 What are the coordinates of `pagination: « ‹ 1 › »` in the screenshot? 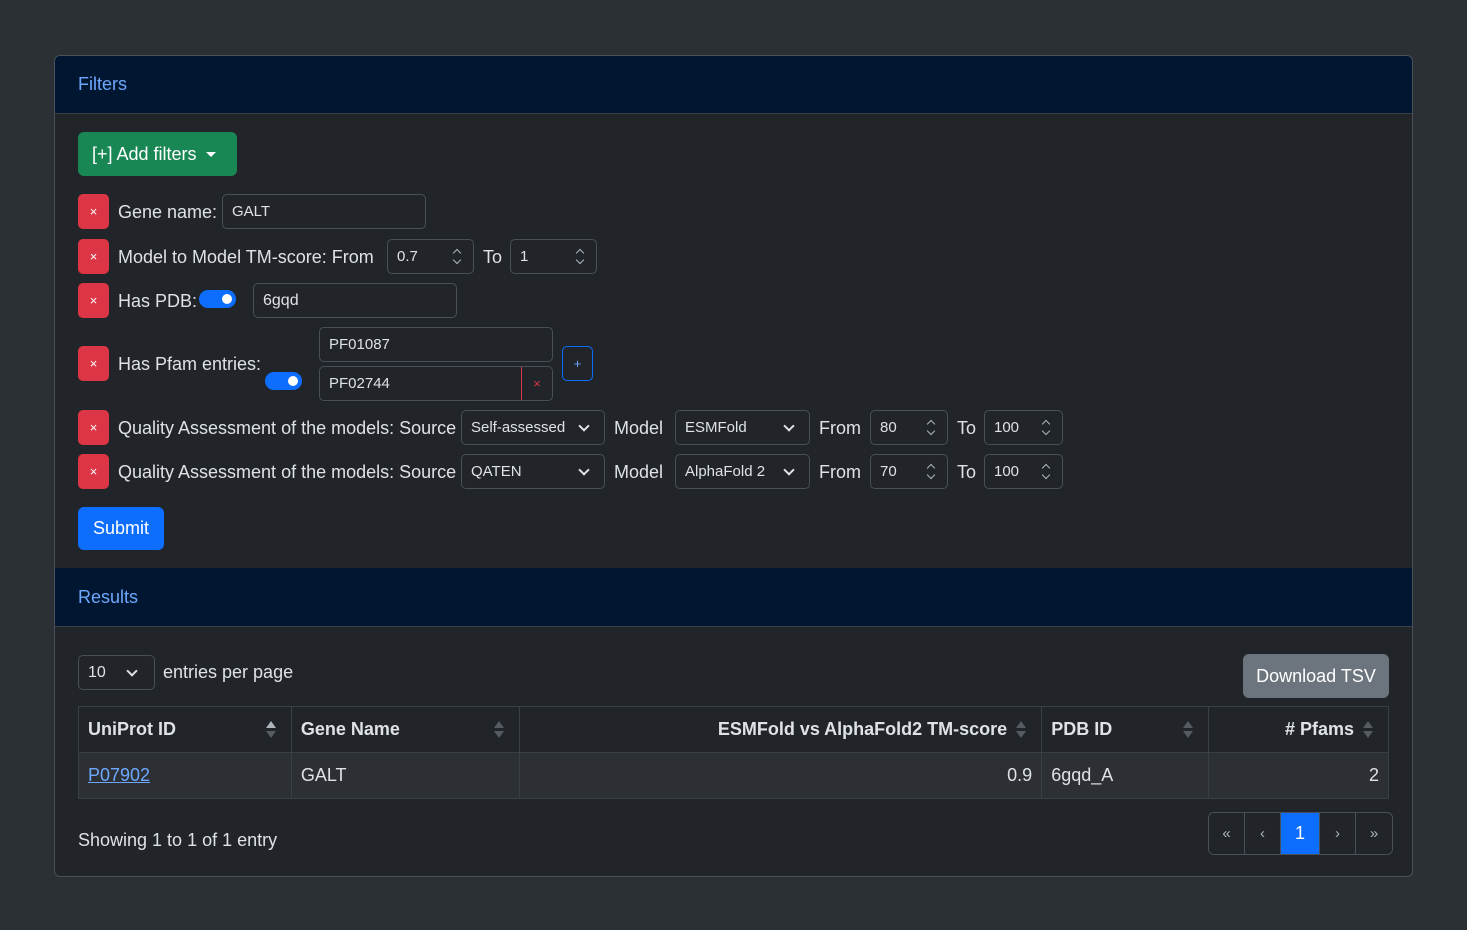 It's located at (1300, 833).